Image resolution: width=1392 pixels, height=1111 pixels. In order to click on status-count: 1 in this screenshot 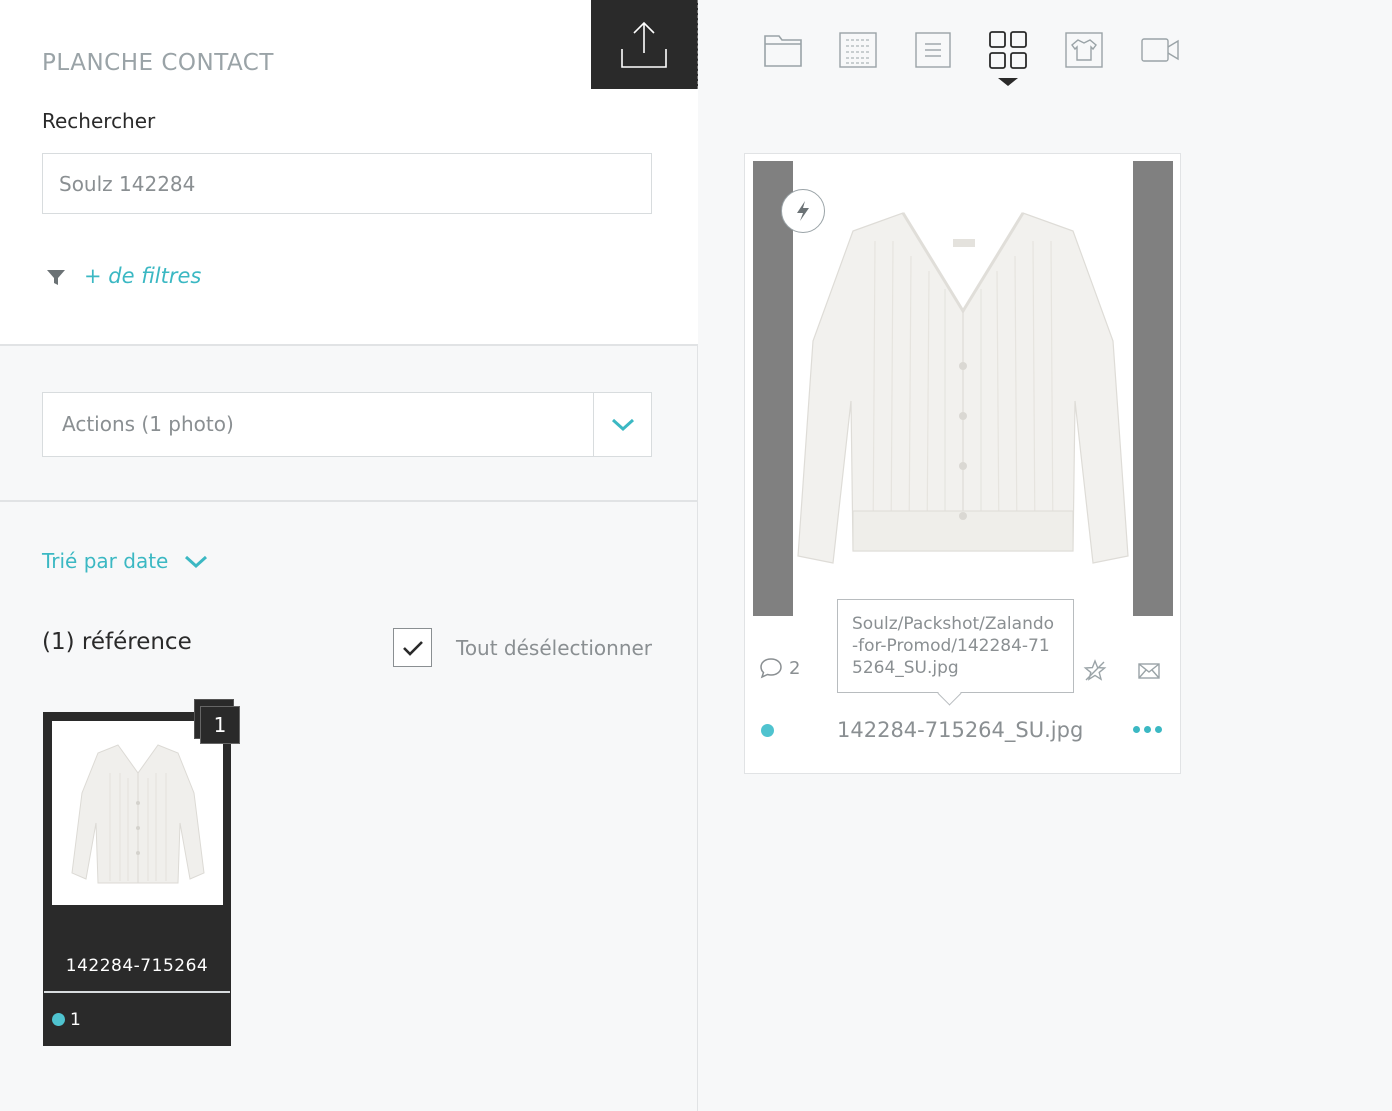, I will do `click(75, 1020)`.